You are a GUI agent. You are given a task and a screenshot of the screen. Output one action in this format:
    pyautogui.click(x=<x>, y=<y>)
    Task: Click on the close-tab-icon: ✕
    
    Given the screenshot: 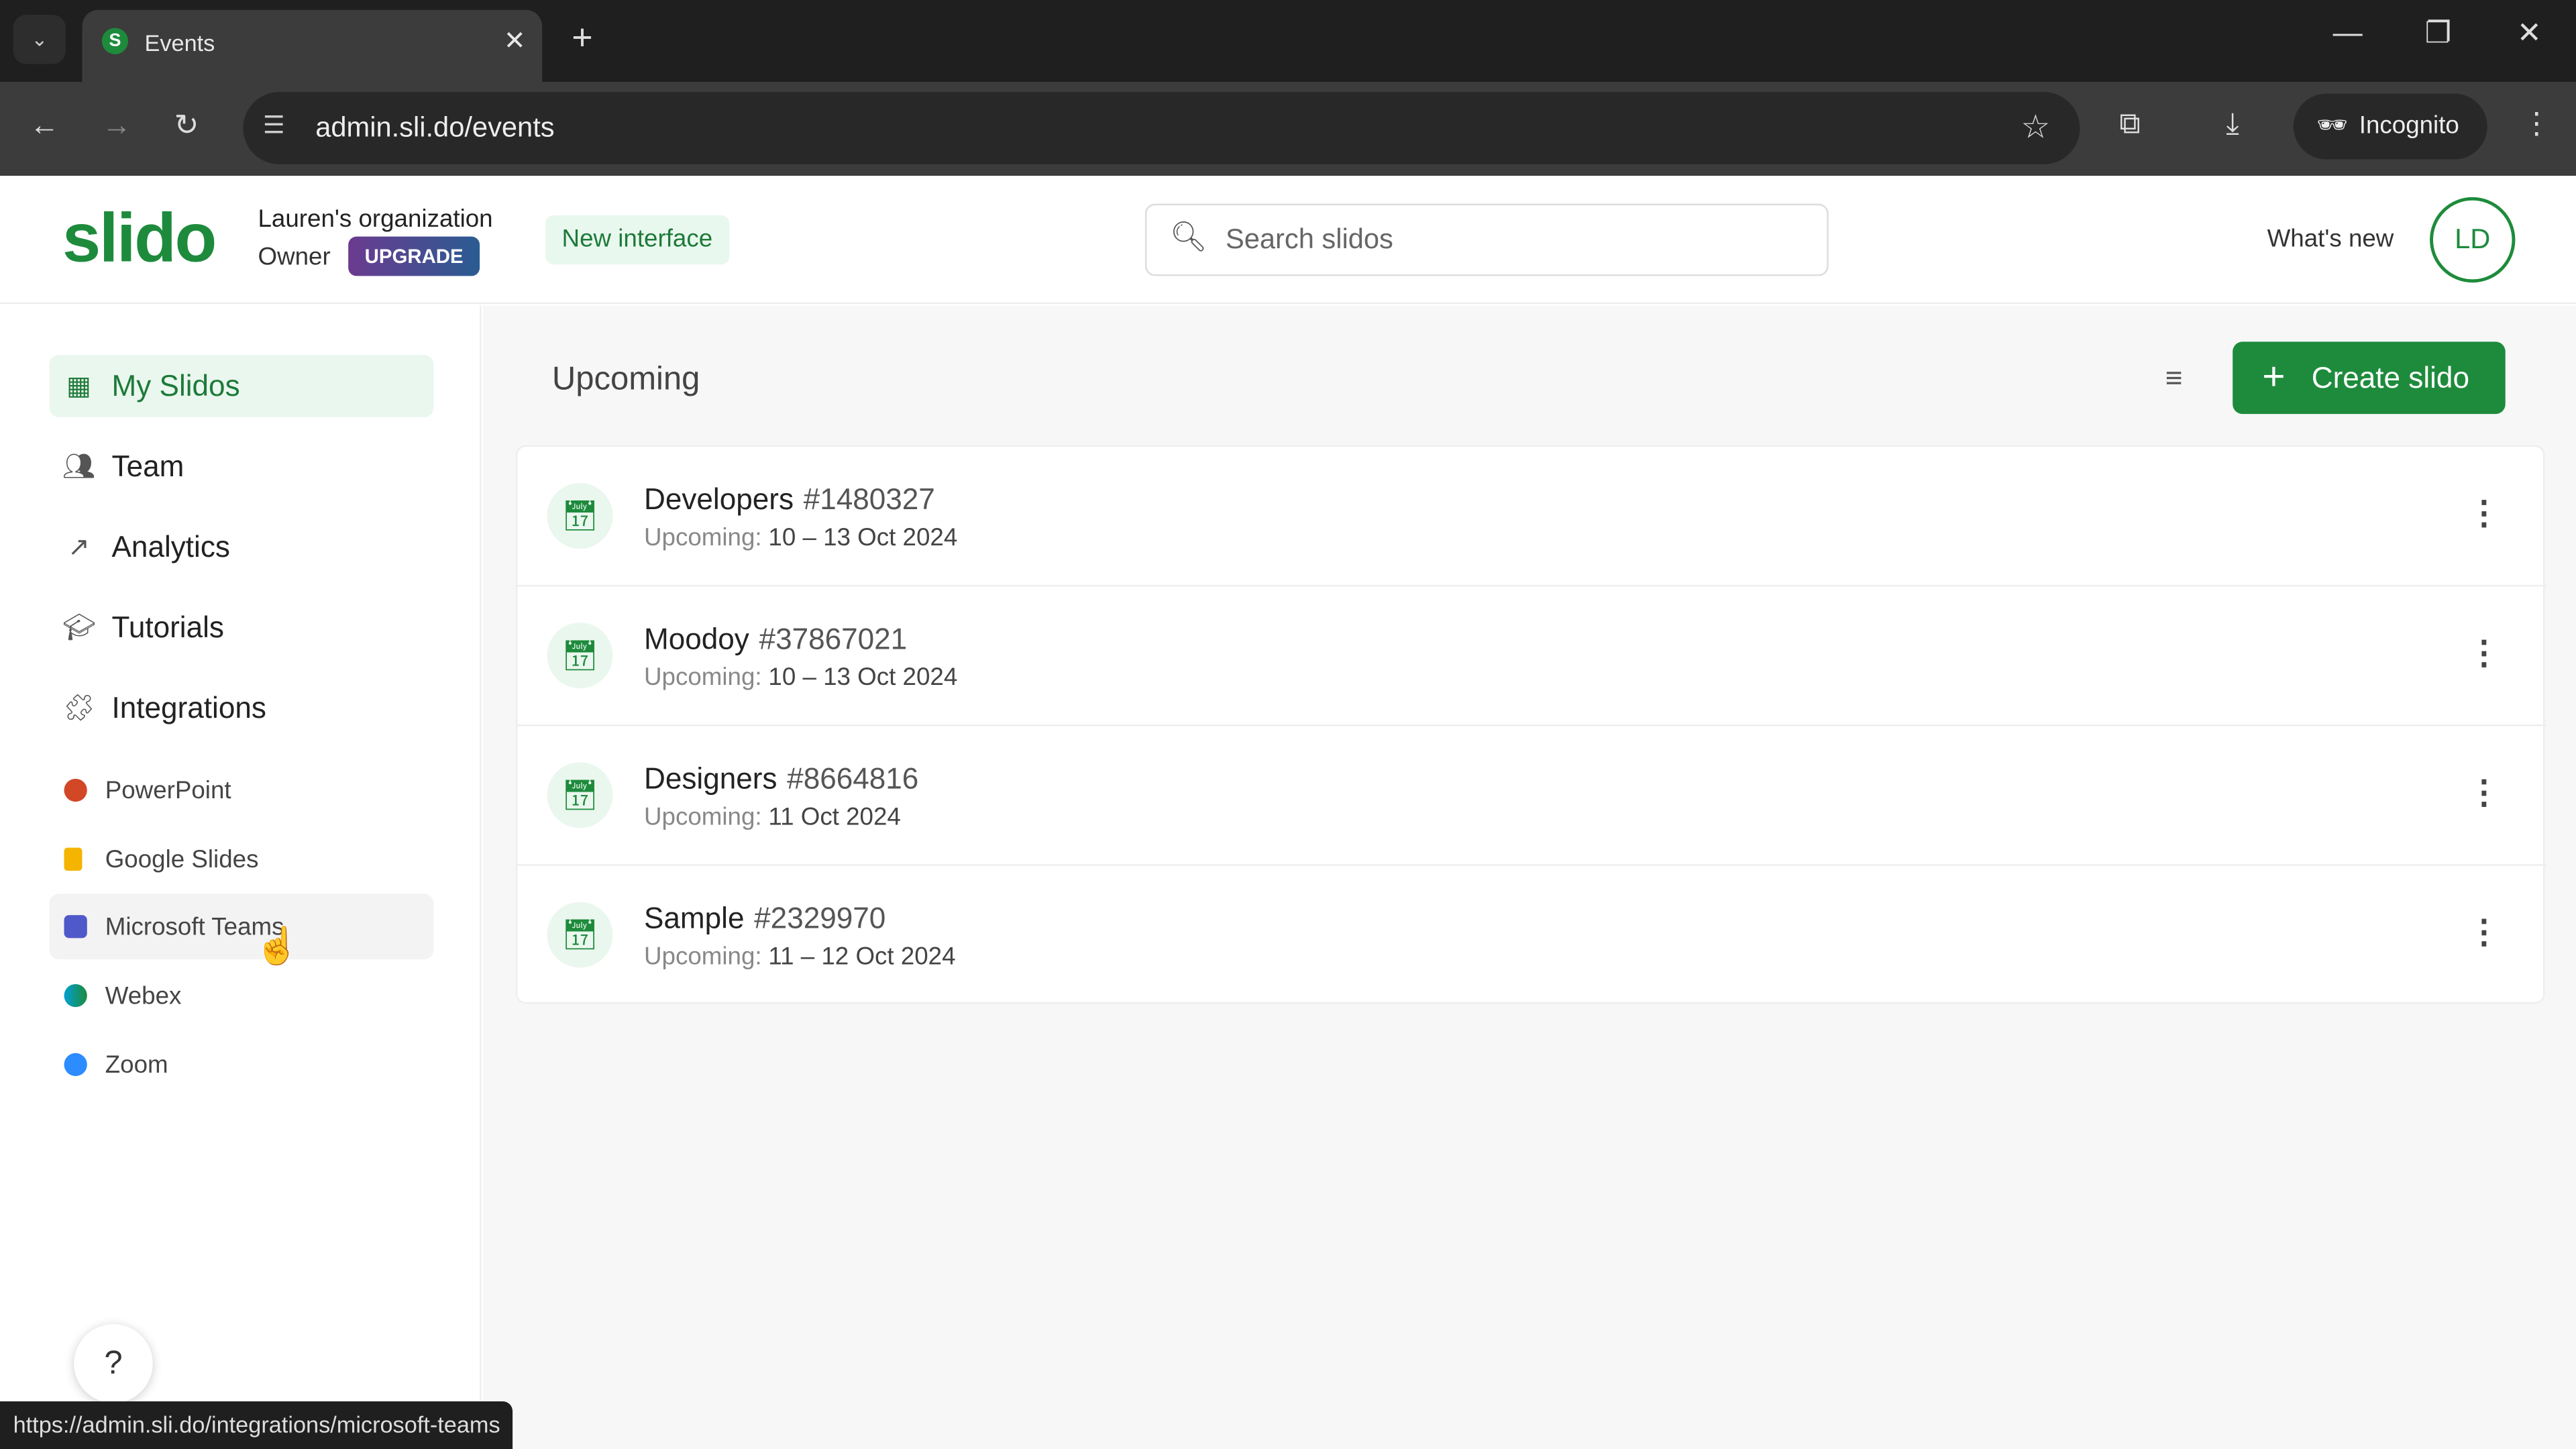 What is the action you would take?
    pyautogui.click(x=515, y=41)
    